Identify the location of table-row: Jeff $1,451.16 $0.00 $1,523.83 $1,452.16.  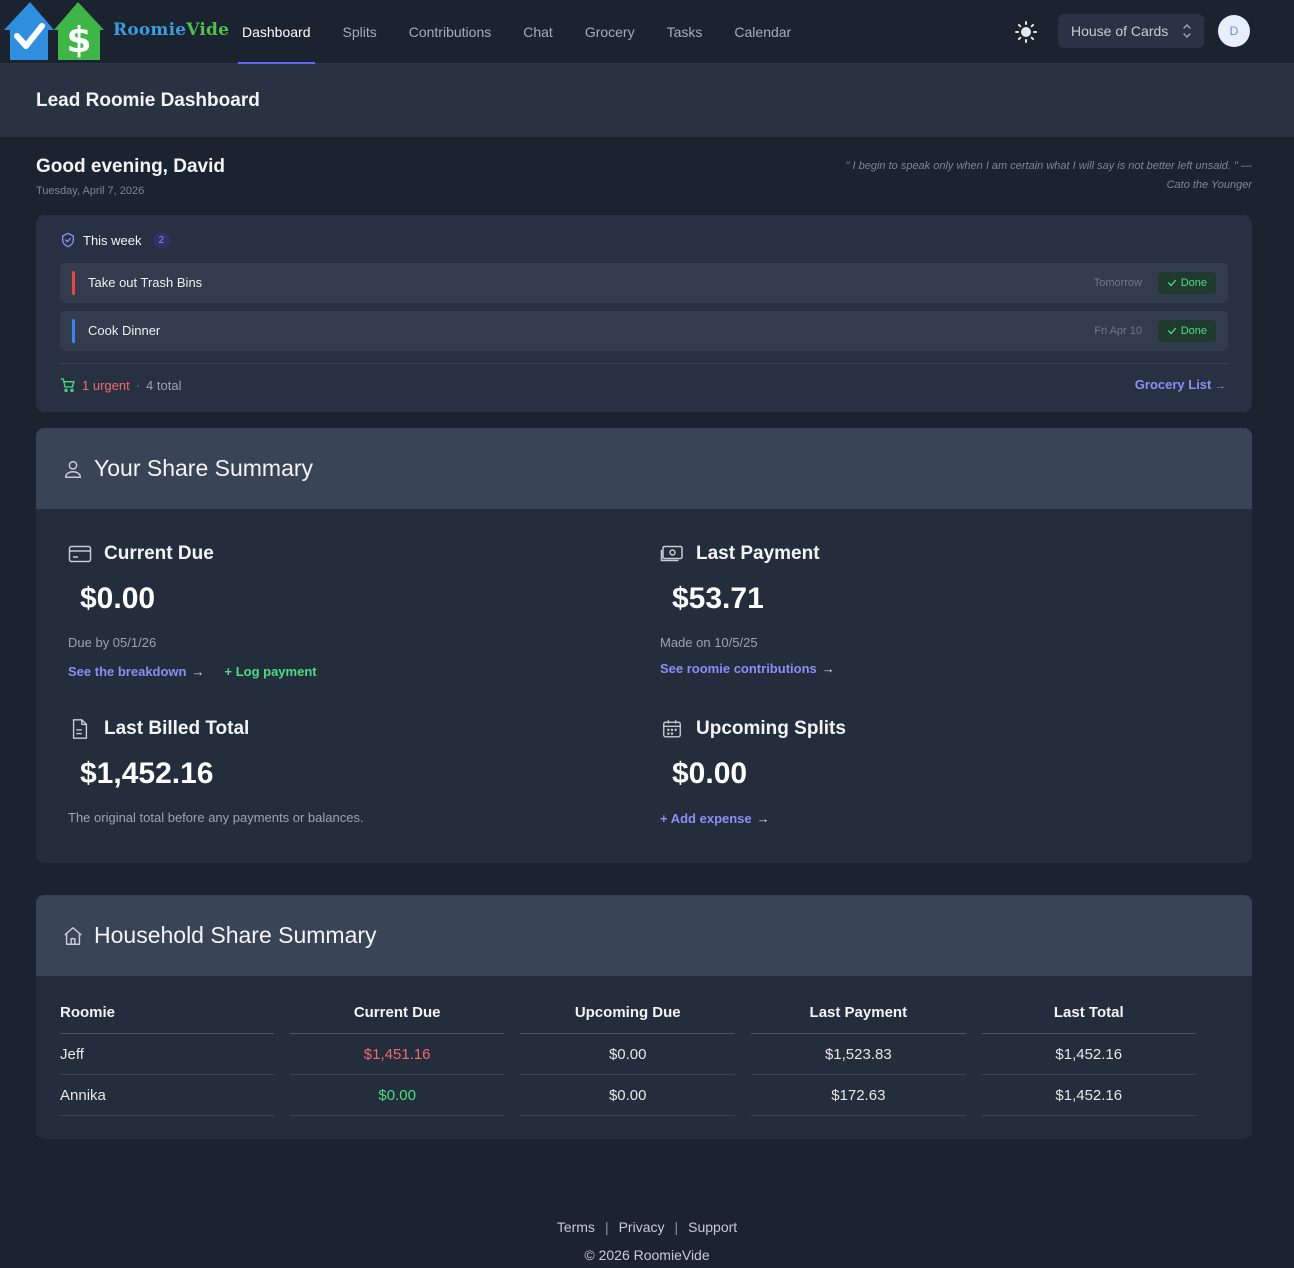
(628, 1054).